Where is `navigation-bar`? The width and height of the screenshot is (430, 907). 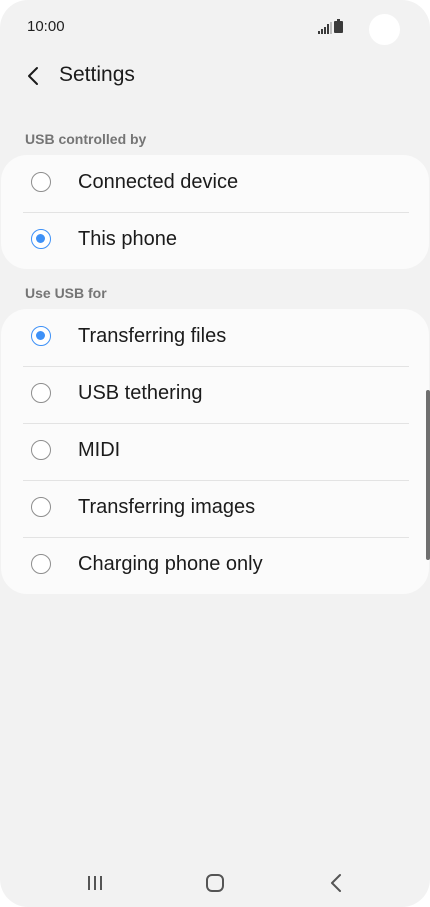
navigation-bar is located at coordinates (215, 883).